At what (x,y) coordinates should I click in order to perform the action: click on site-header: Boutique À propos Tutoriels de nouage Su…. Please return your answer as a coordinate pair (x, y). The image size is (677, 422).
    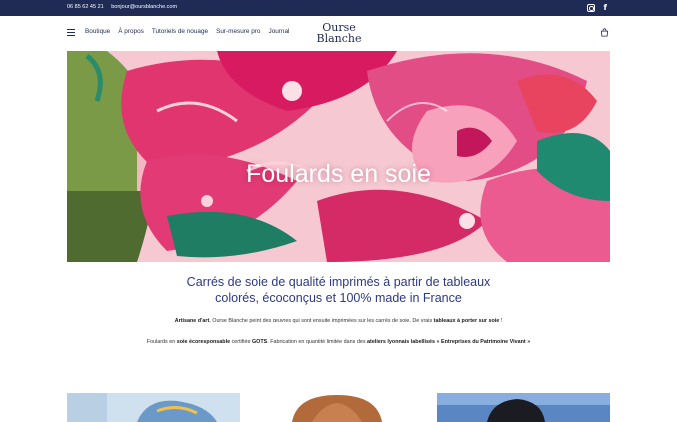
    Looking at the image, I should click on (338, 33).